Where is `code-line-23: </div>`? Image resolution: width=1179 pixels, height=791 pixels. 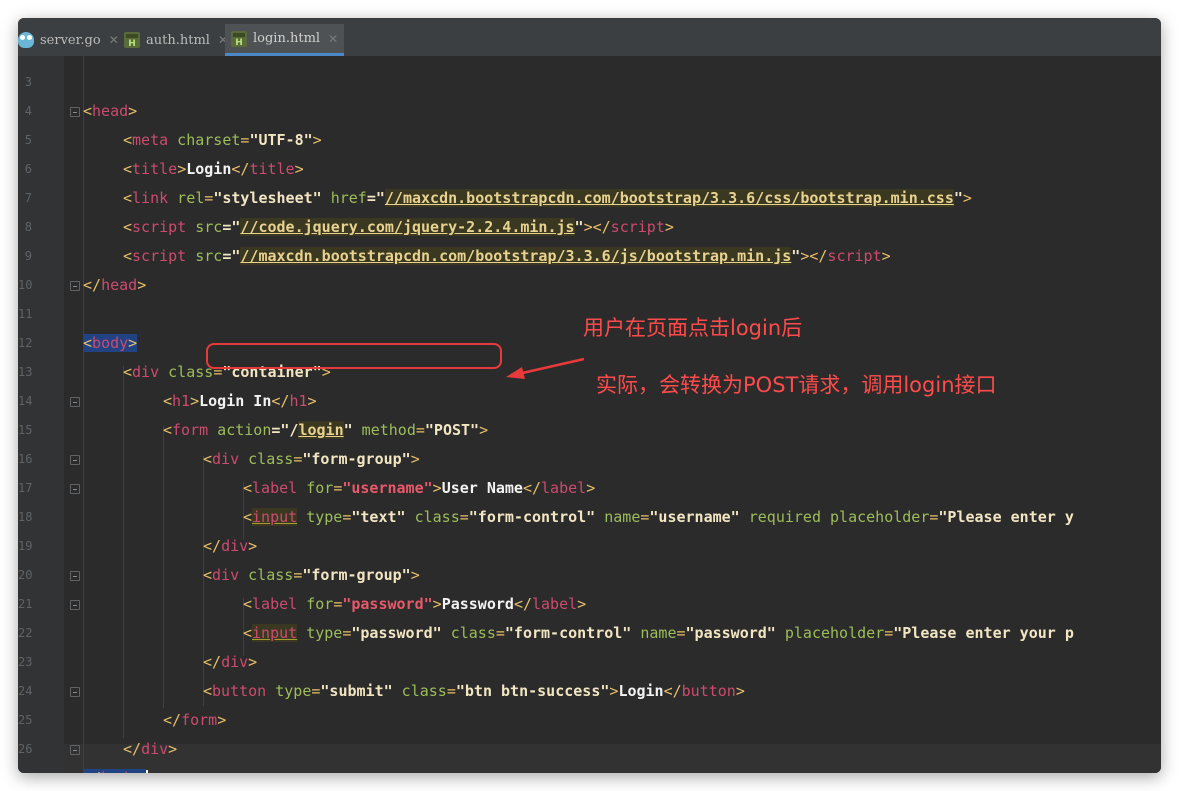 code-line-23: </div> is located at coordinates (230, 662).